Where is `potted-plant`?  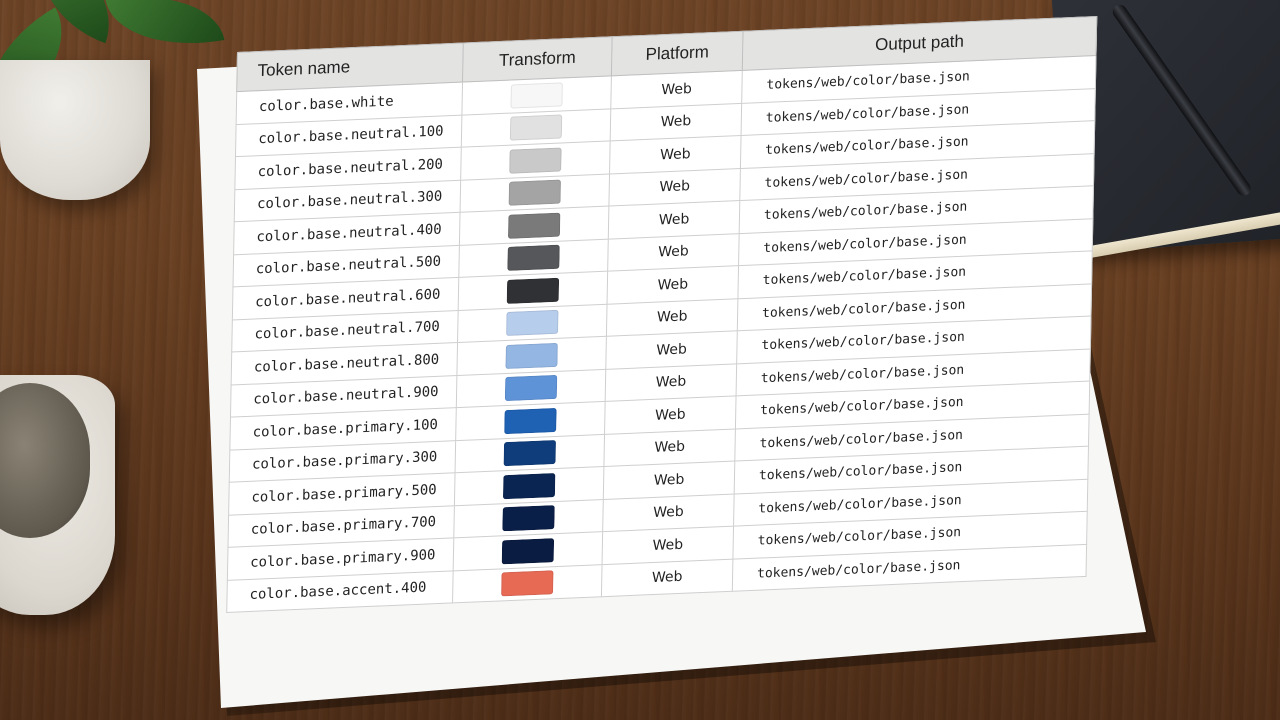 potted-plant is located at coordinates (112, 100).